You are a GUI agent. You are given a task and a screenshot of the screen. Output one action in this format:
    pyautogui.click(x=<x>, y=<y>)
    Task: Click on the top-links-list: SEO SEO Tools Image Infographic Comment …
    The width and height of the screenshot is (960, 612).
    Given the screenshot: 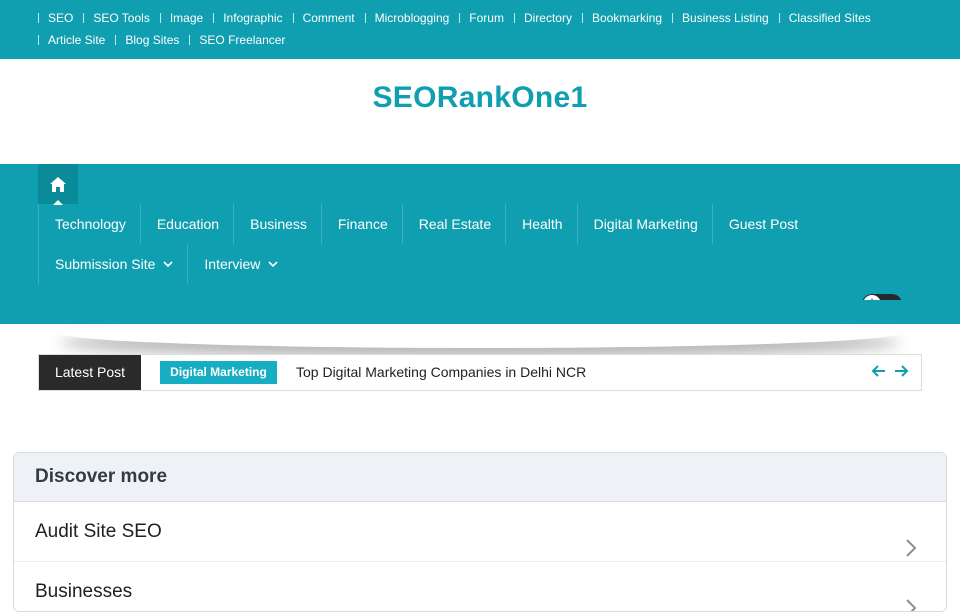 What is the action you would take?
    pyautogui.click(x=478, y=29)
    